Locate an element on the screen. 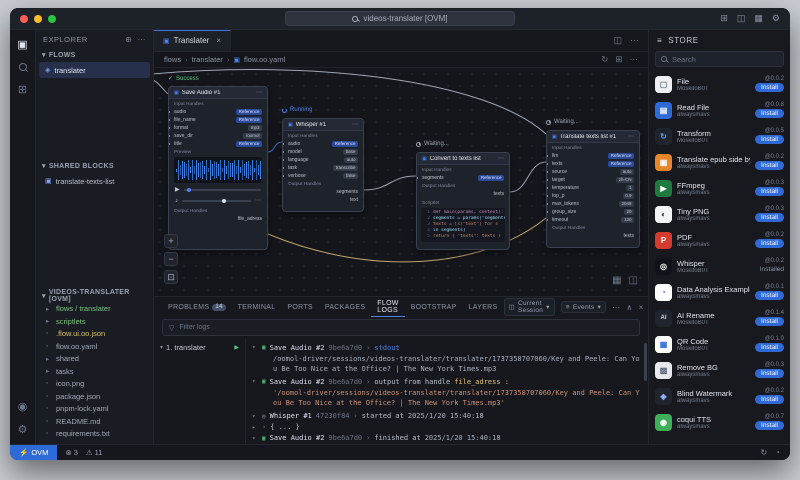  store-item-blind-watermark: ◈ Blind Watermark alwaysmavs @0.0.2 Install is located at coordinates (719, 396).